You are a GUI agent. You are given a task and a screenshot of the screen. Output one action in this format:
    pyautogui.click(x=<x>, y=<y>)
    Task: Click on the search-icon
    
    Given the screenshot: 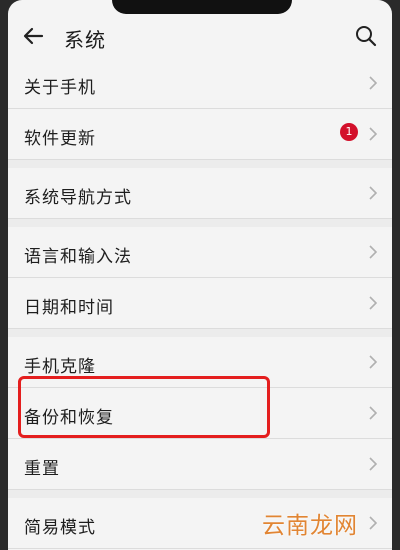 What is the action you would take?
    pyautogui.click(x=366, y=36)
    